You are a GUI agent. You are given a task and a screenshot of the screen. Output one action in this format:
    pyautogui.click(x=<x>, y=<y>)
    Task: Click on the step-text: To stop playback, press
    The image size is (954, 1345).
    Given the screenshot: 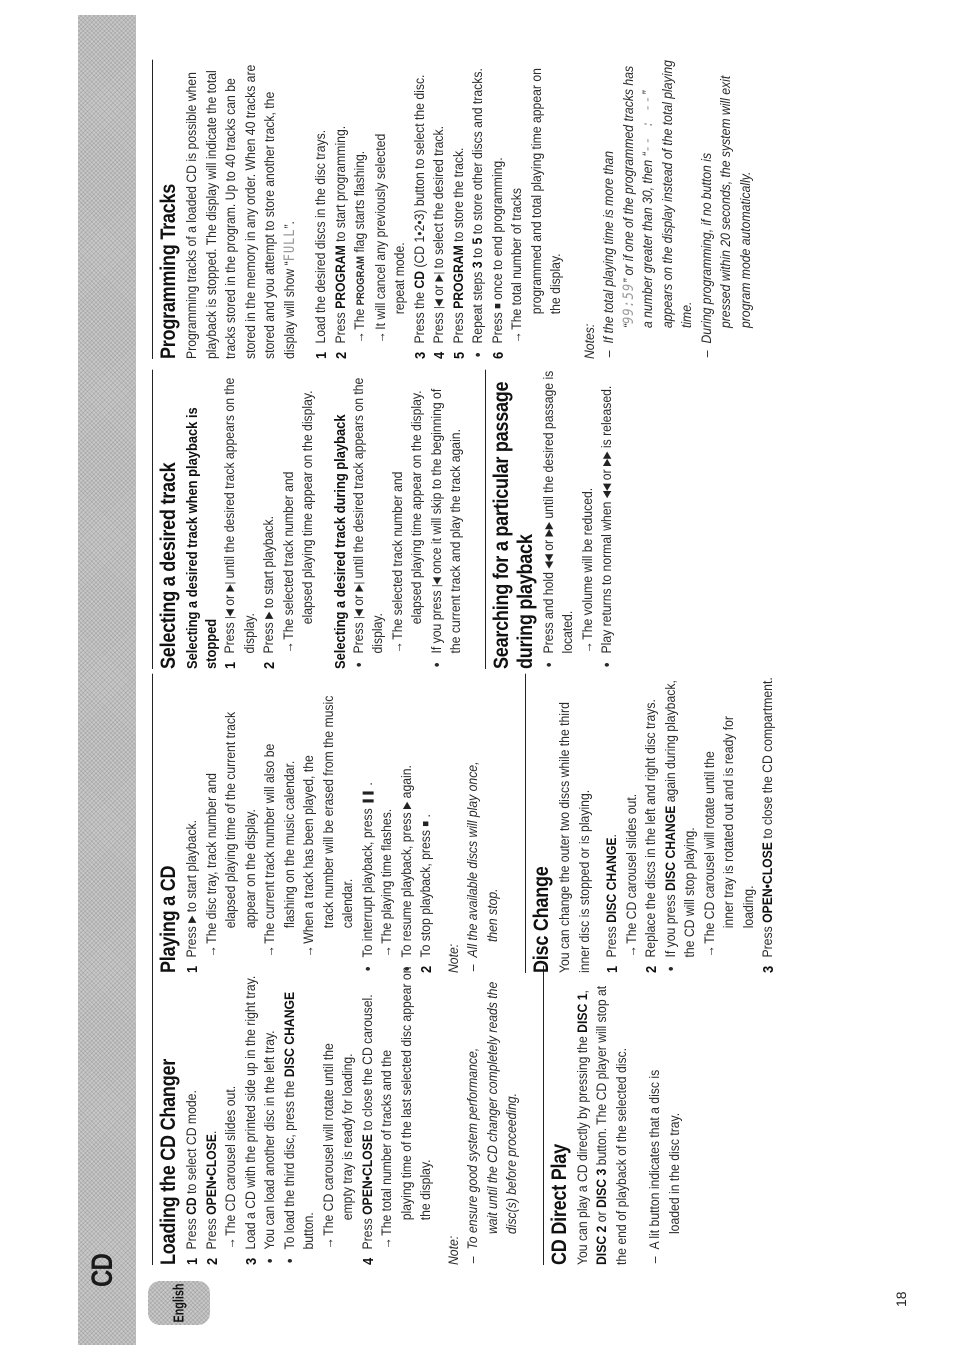 What is the action you would take?
    pyautogui.click(x=426, y=892)
    